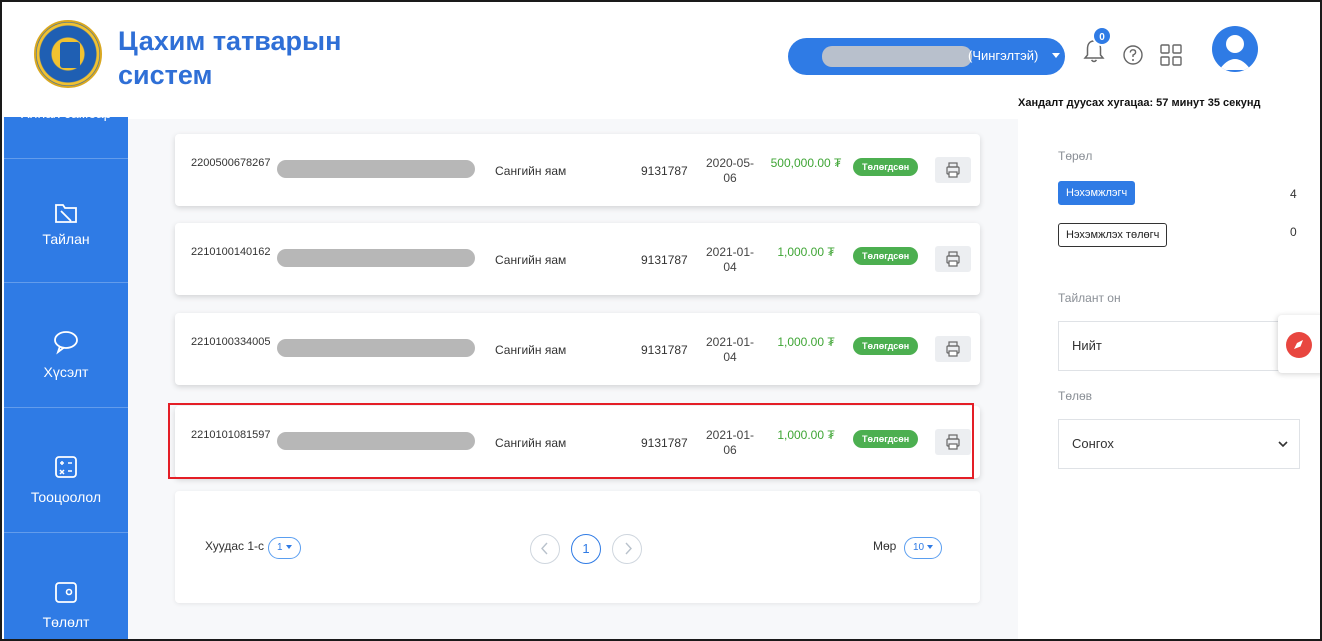 This screenshot has height=641, width=1322. Describe the element at coordinates (66, 622) in the screenshot. I see `sidebar-item-label: Төлөлт` at that location.